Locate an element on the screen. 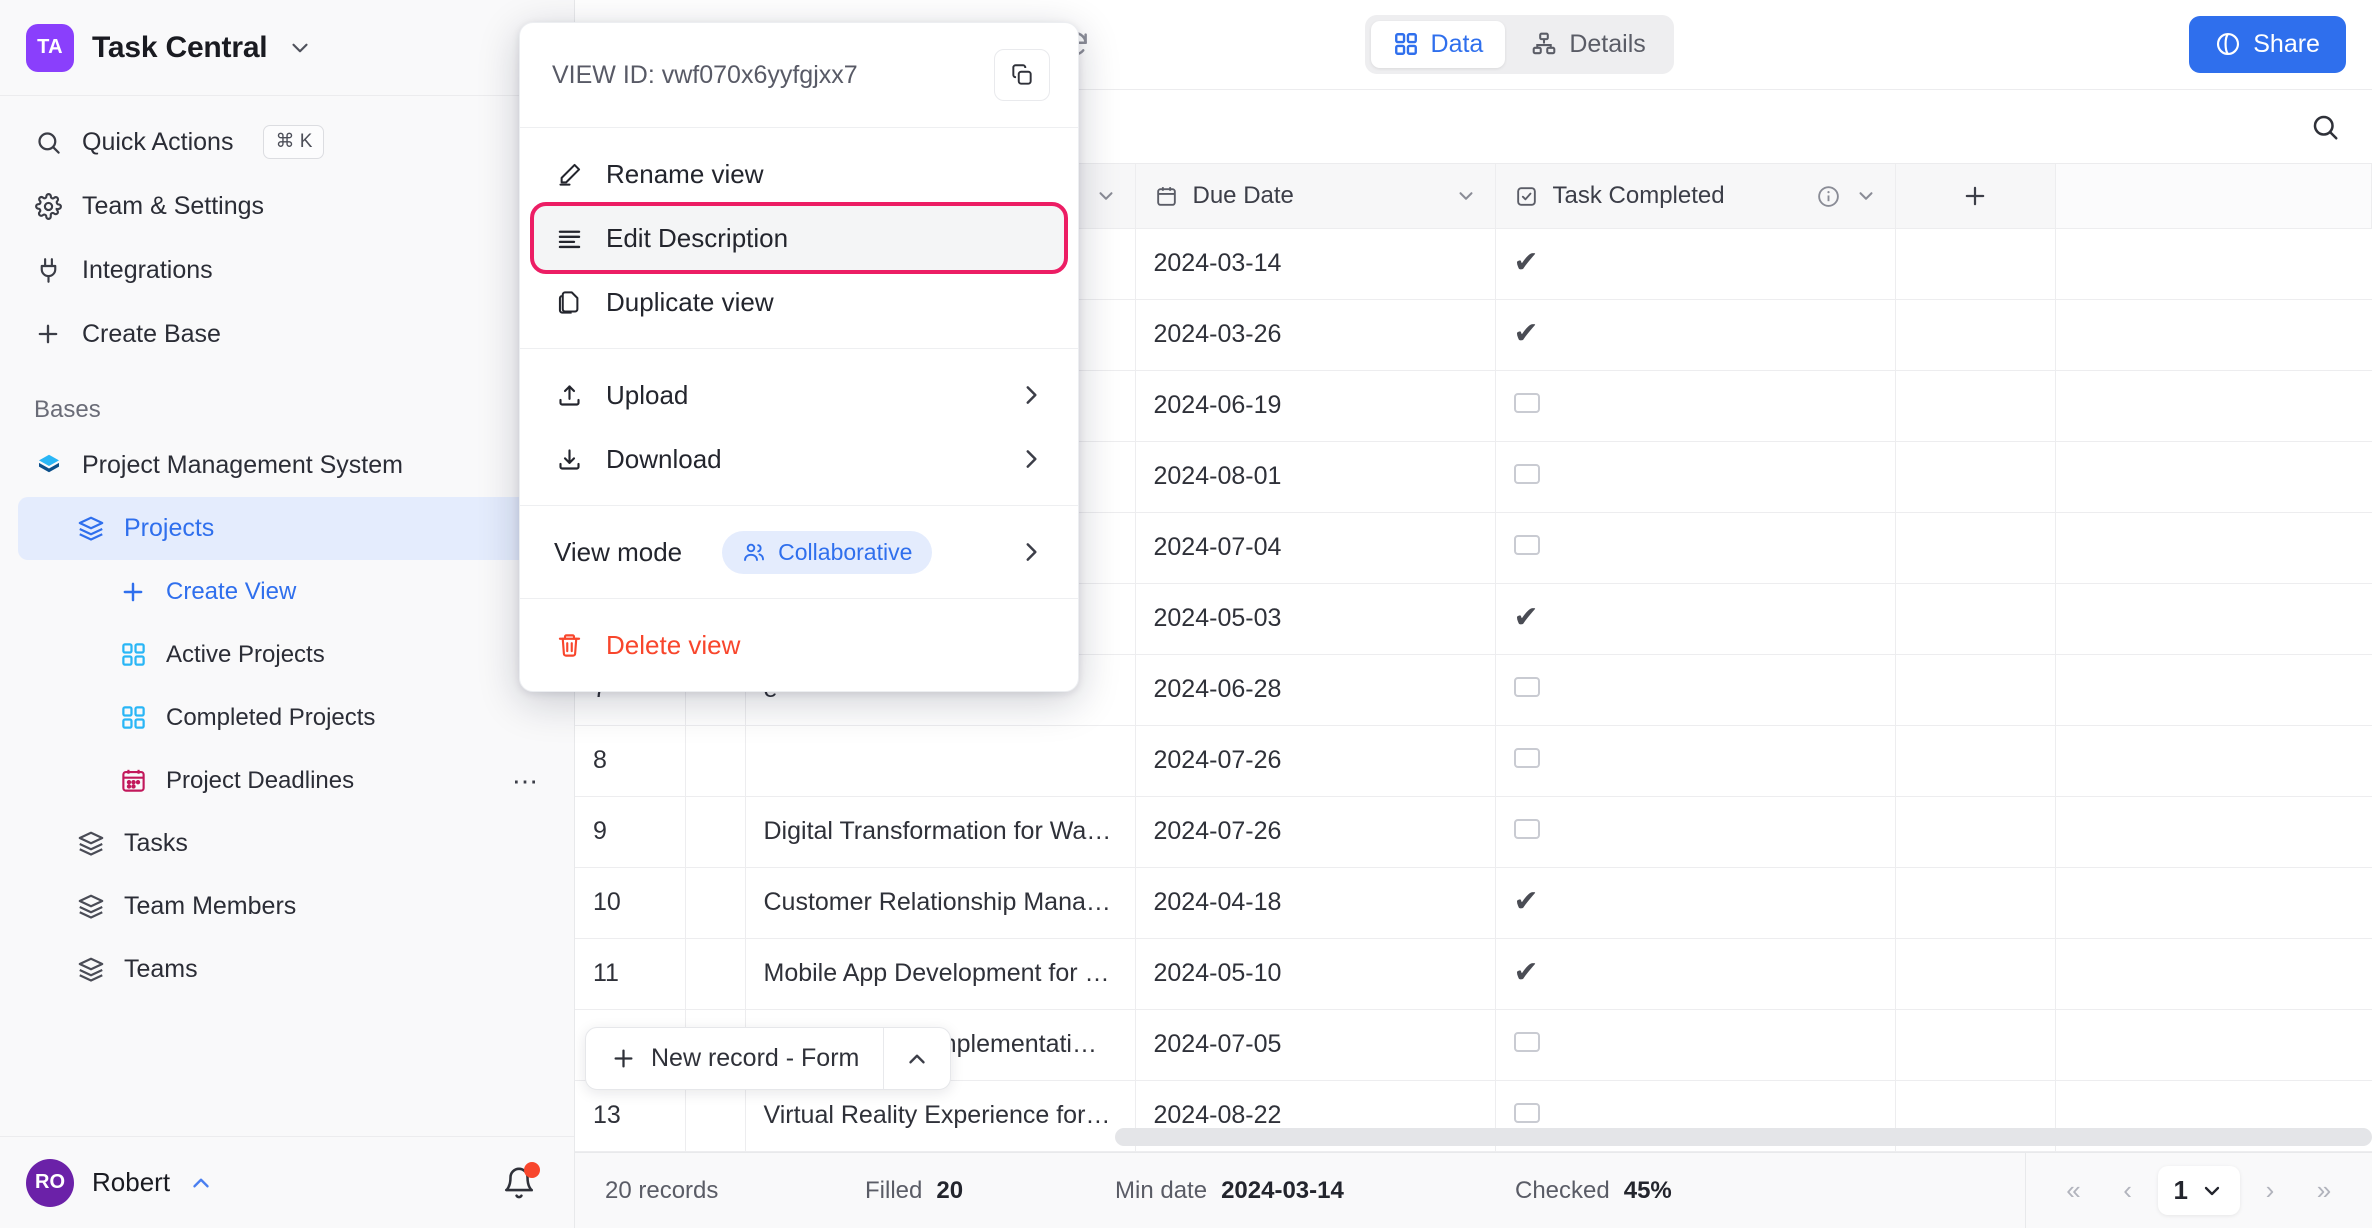  sidebar-table-tasks: Tasks is located at coordinates (287, 843).